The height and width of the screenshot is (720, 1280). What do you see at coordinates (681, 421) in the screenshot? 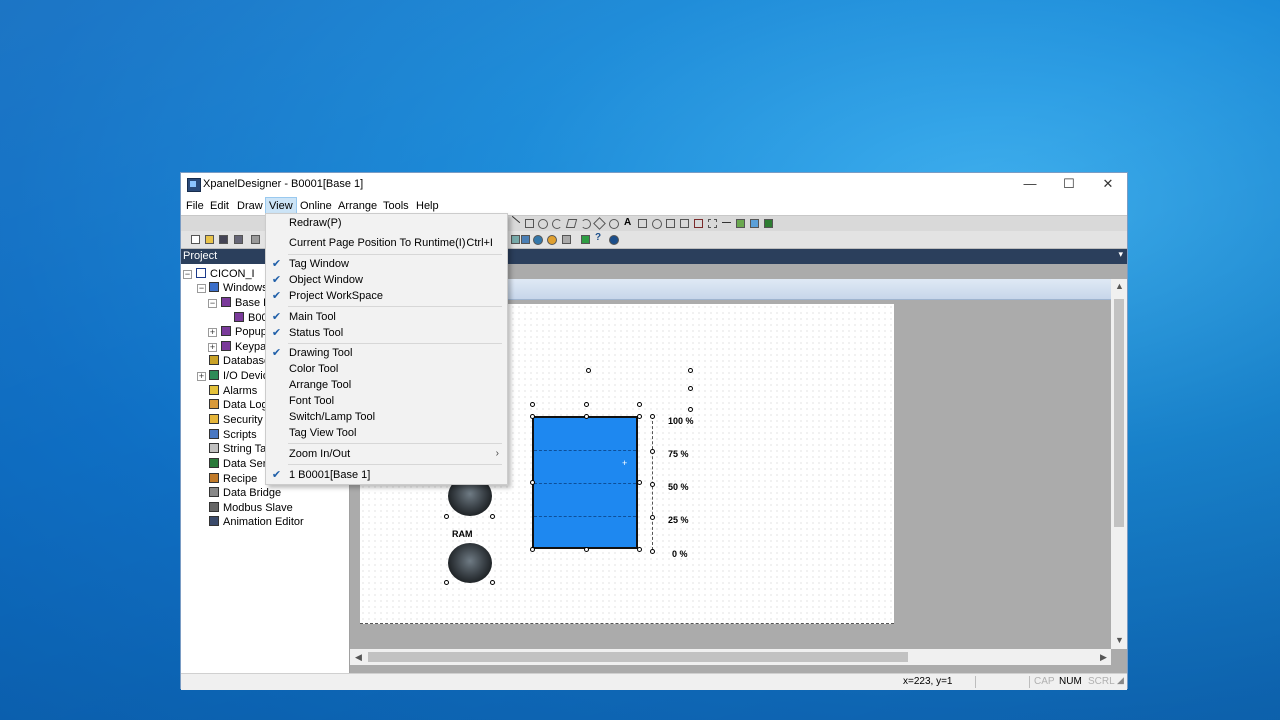
I see `scale-label-100: 100 %` at bounding box center [681, 421].